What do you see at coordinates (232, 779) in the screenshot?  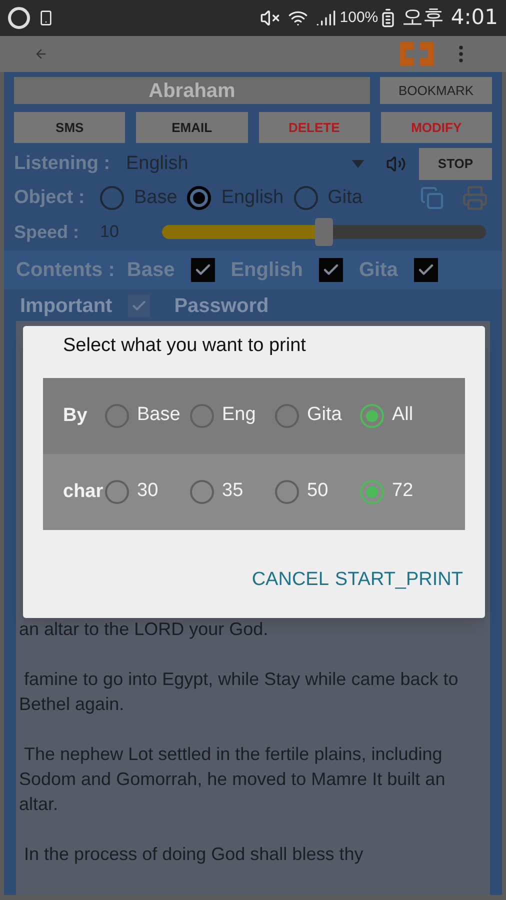 I see `body-paragraph: The nephew Lot settled in the fertile plains, including Sodom and Gomorrah, he moved to Mamre It built an altar.` at bounding box center [232, 779].